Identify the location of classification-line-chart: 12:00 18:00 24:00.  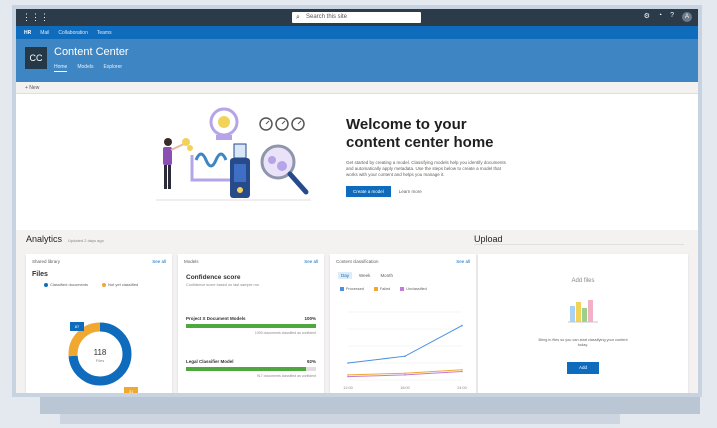
(405, 350).